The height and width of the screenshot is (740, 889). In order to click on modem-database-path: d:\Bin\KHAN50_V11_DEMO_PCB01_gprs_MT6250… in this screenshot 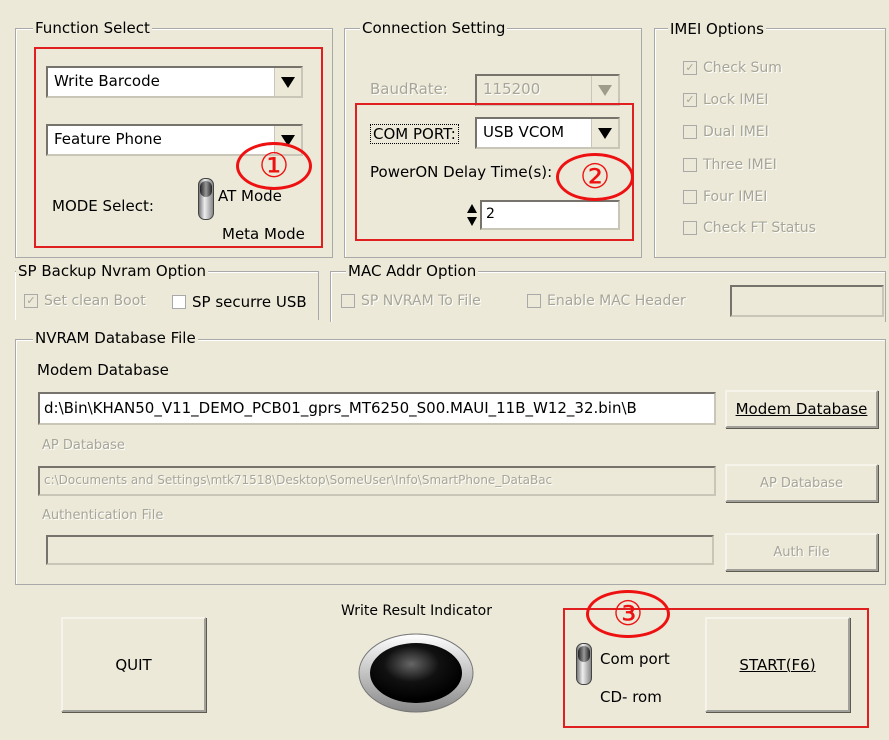, I will do `click(377, 408)`.